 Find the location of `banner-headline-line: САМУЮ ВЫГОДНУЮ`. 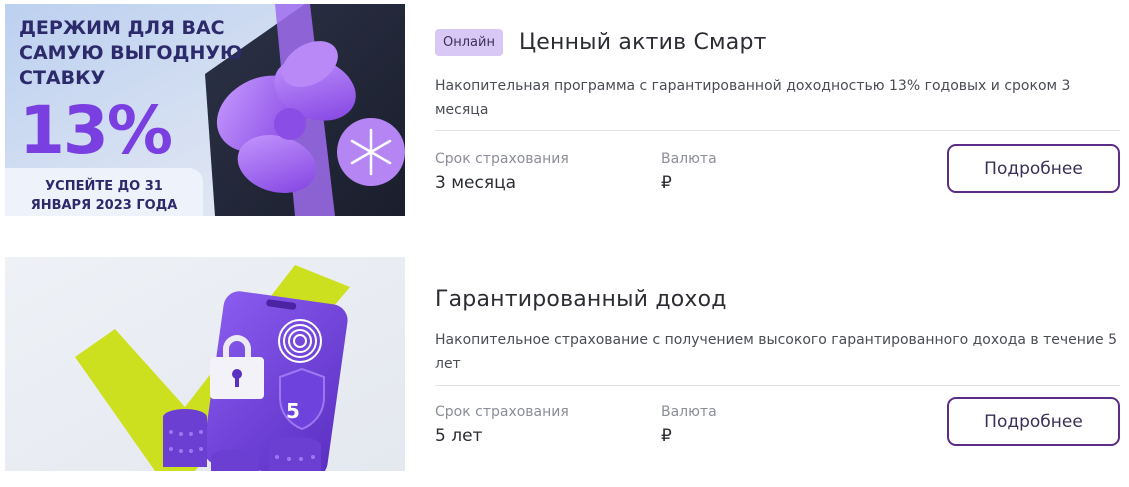

banner-headline-line: САМУЮ ВЫГОДНУЮ is located at coordinates (131, 53).